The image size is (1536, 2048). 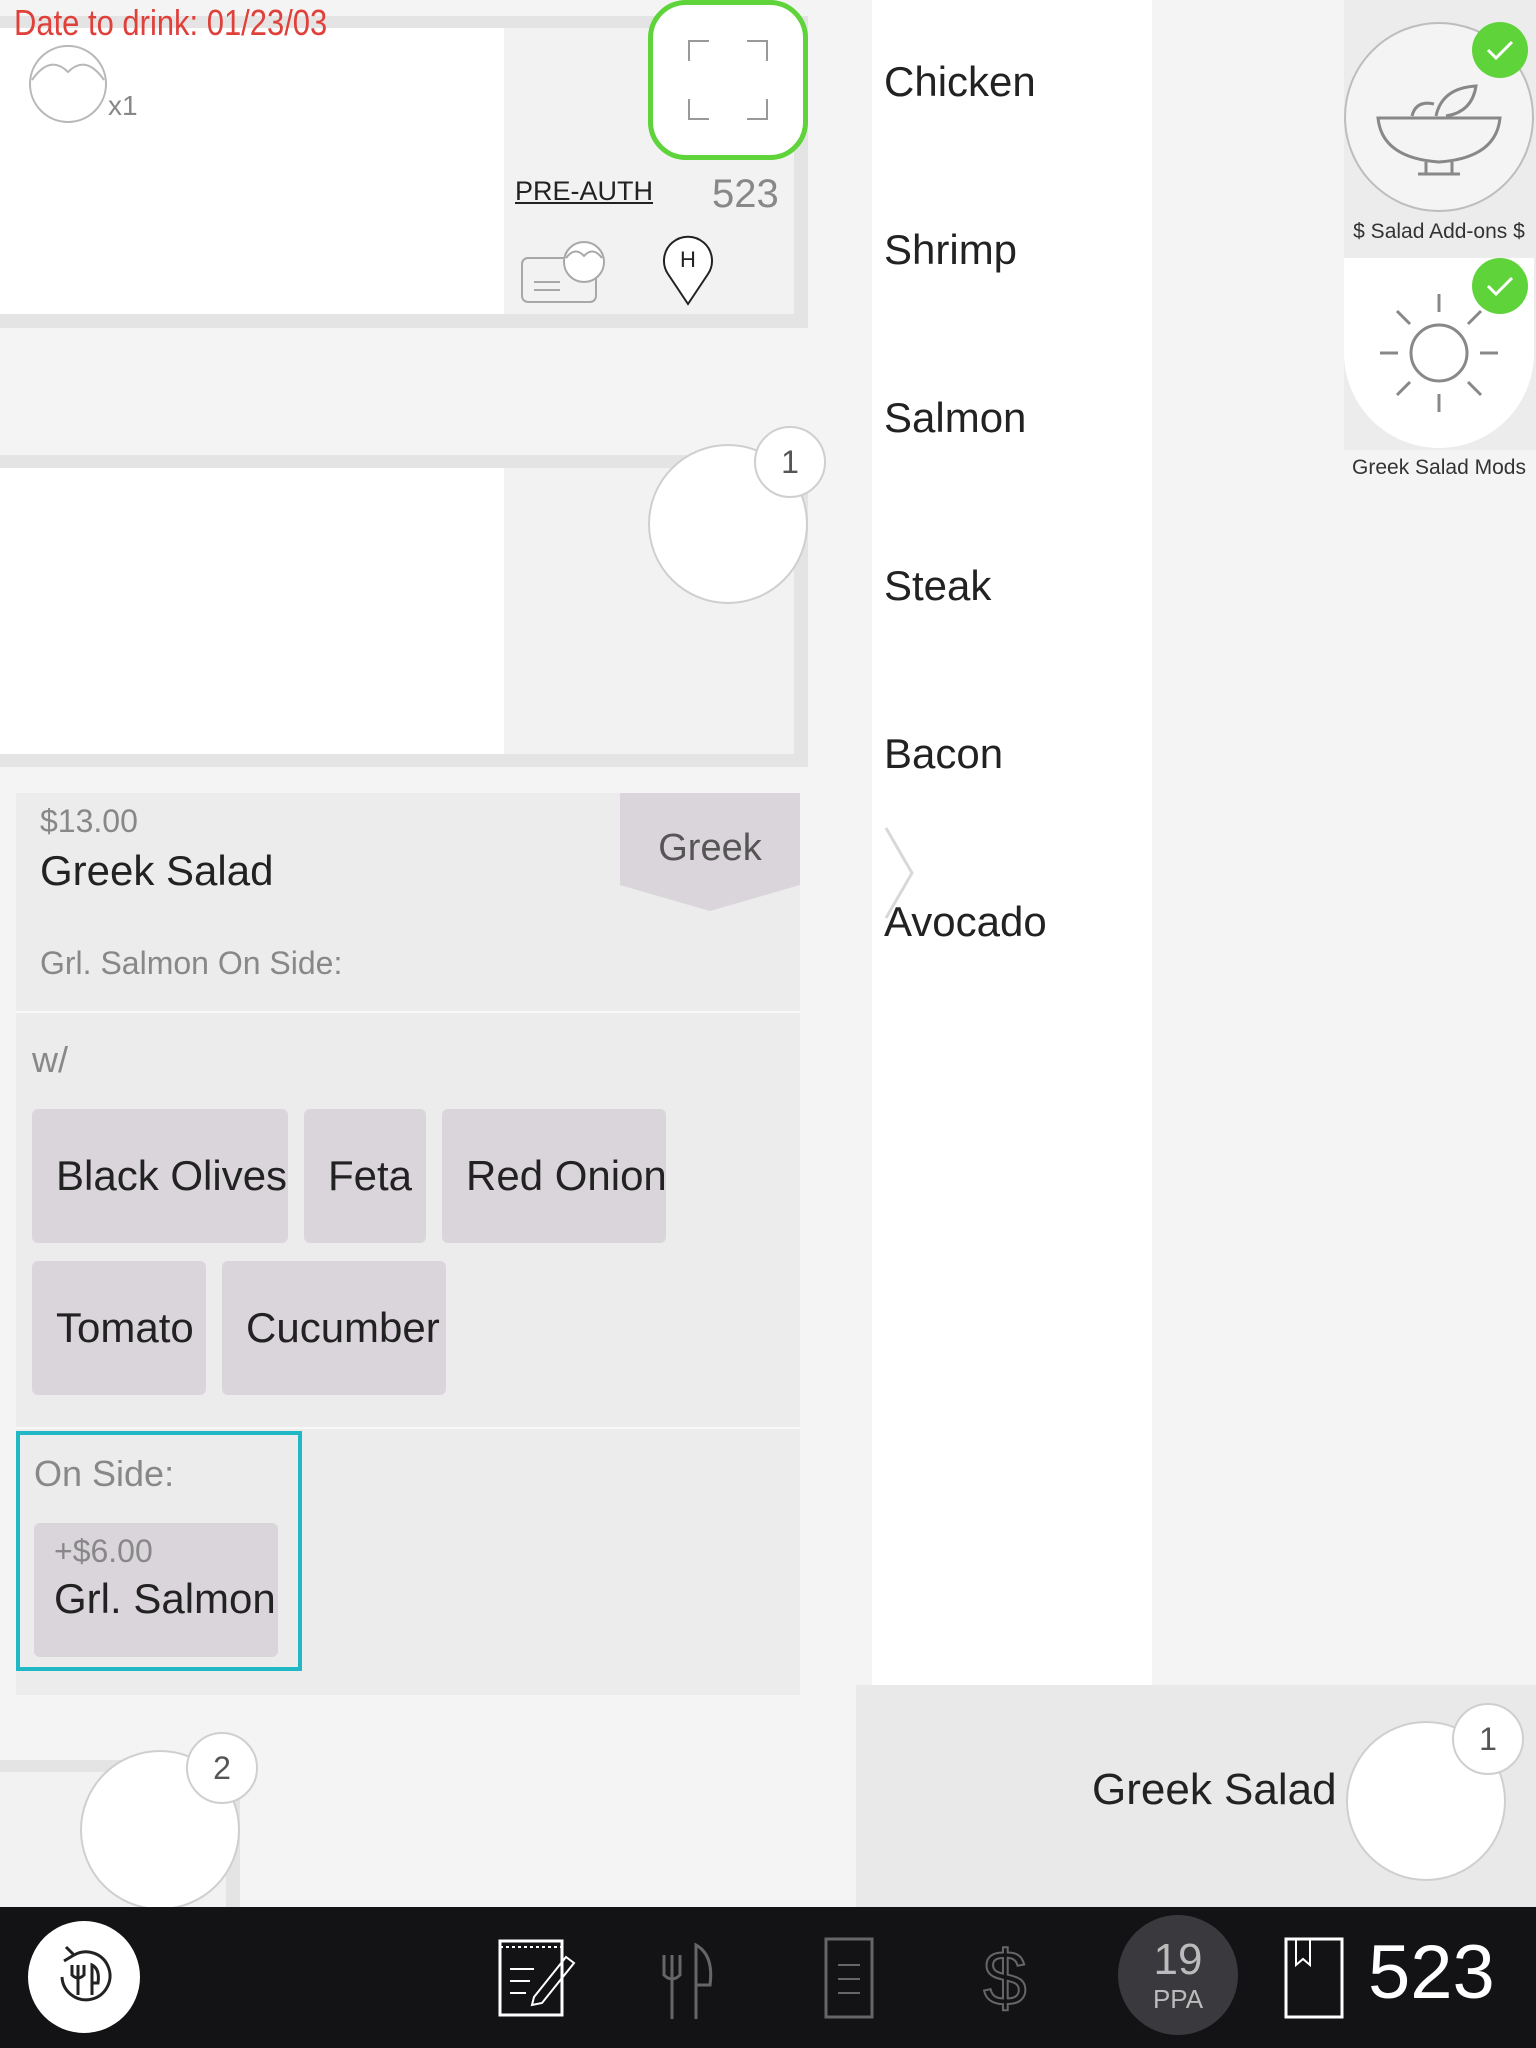 What do you see at coordinates (157, 870) in the screenshot?
I see `item-name: Greek Salad` at bounding box center [157, 870].